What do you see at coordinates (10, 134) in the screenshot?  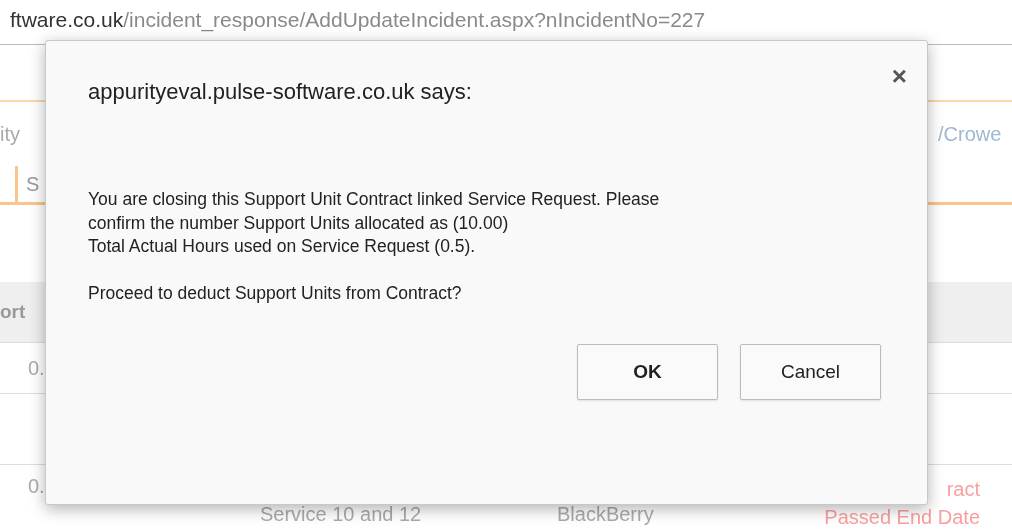 I see `field-label: ity` at bounding box center [10, 134].